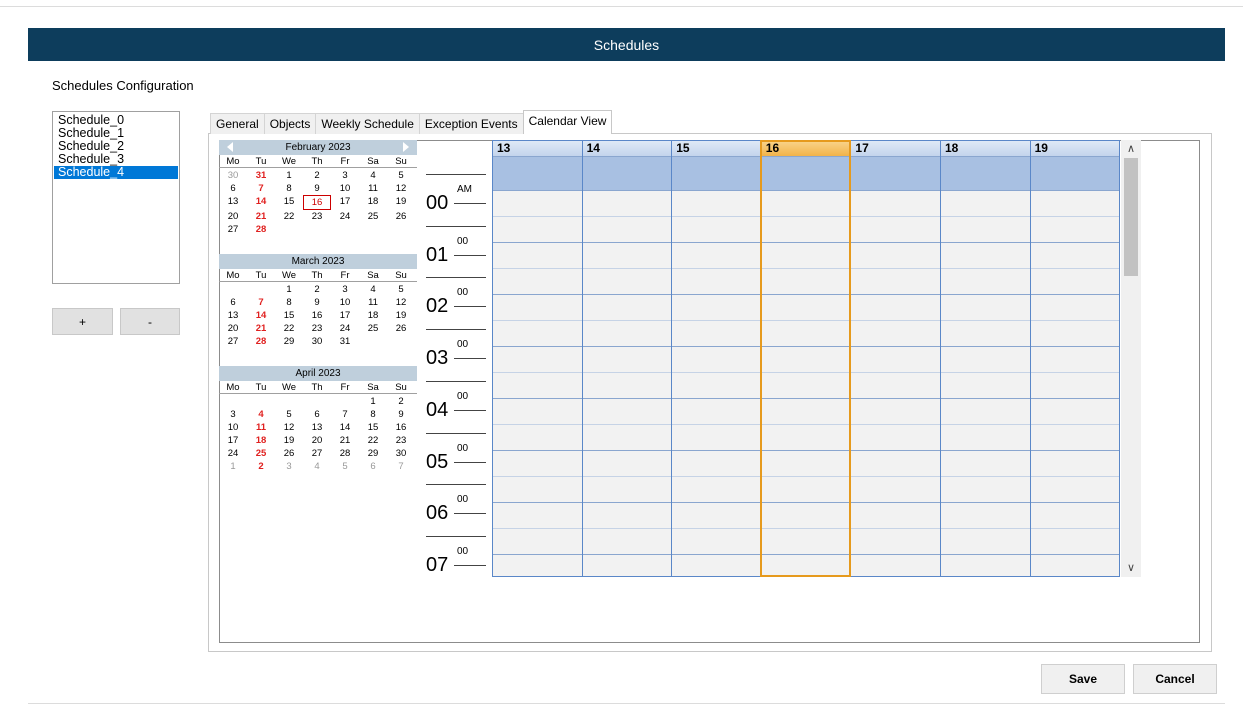 Image resolution: width=1243 pixels, height=718 pixels. I want to click on scrollbar-thumb, so click(1131, 217).